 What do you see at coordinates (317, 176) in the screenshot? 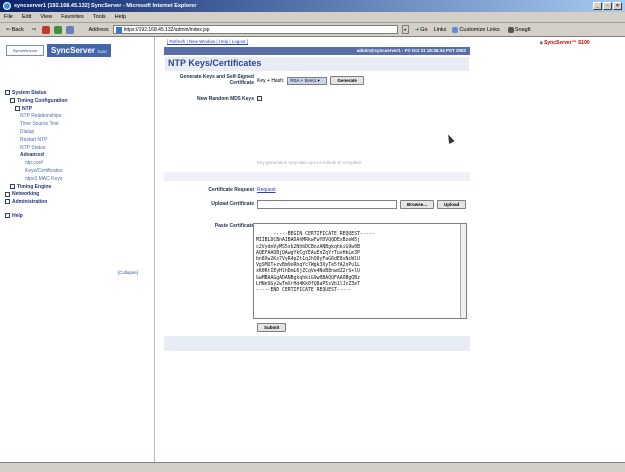
I see `section-separator` at bounding box center [317, 176].